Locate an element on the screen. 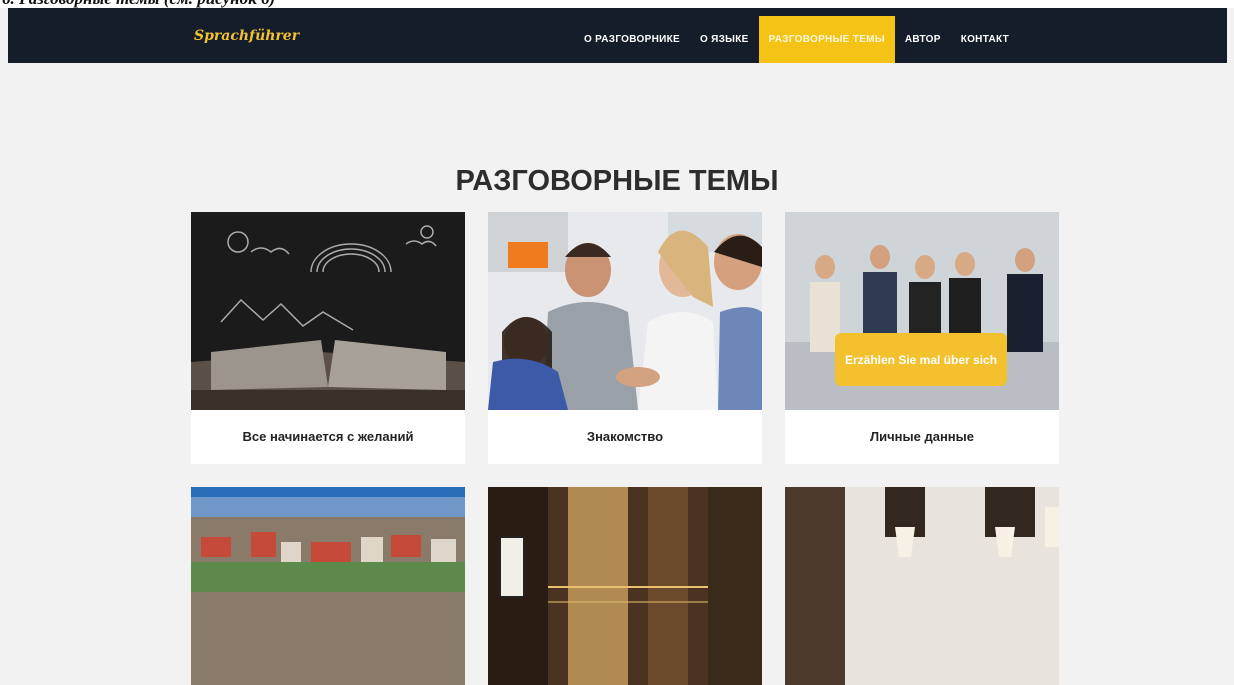 The height and width of the screenshot is (685, 1234). topic-card-caption: Знакомство is located at coordinates (625, 436).